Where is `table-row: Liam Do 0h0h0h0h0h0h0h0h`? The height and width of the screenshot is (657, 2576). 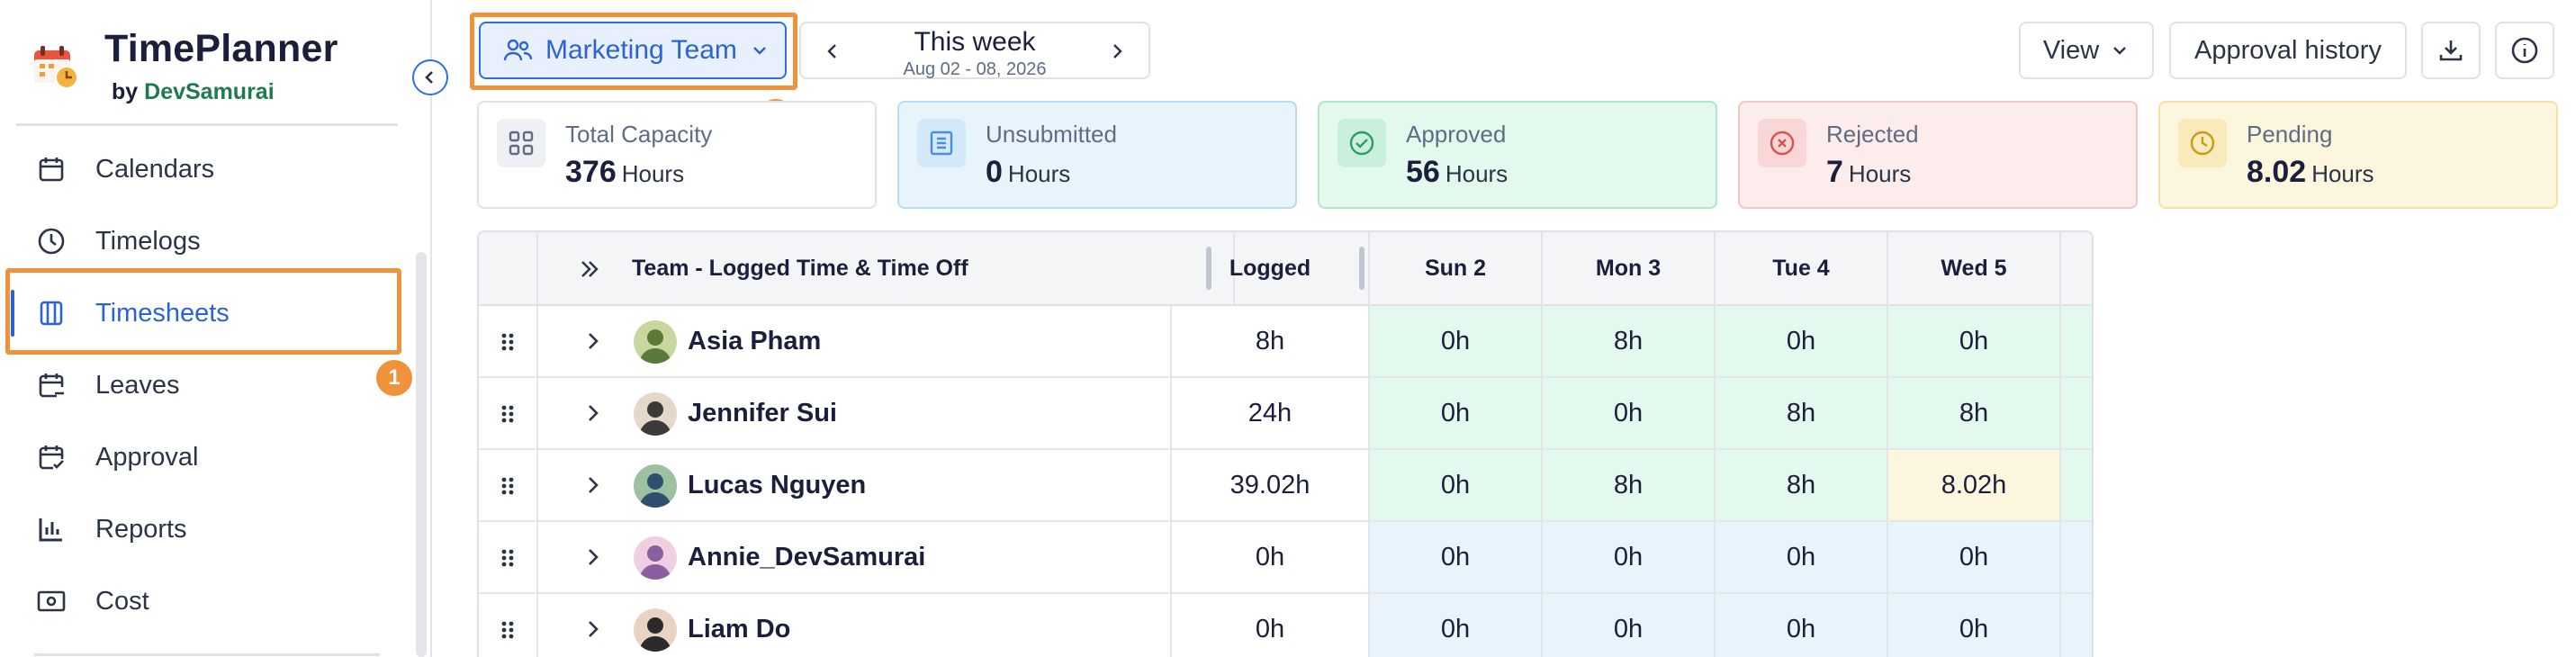
table-row: Liam Do 0h0h0h0h0h0h0h0h is located at coordinates (1285, 625).